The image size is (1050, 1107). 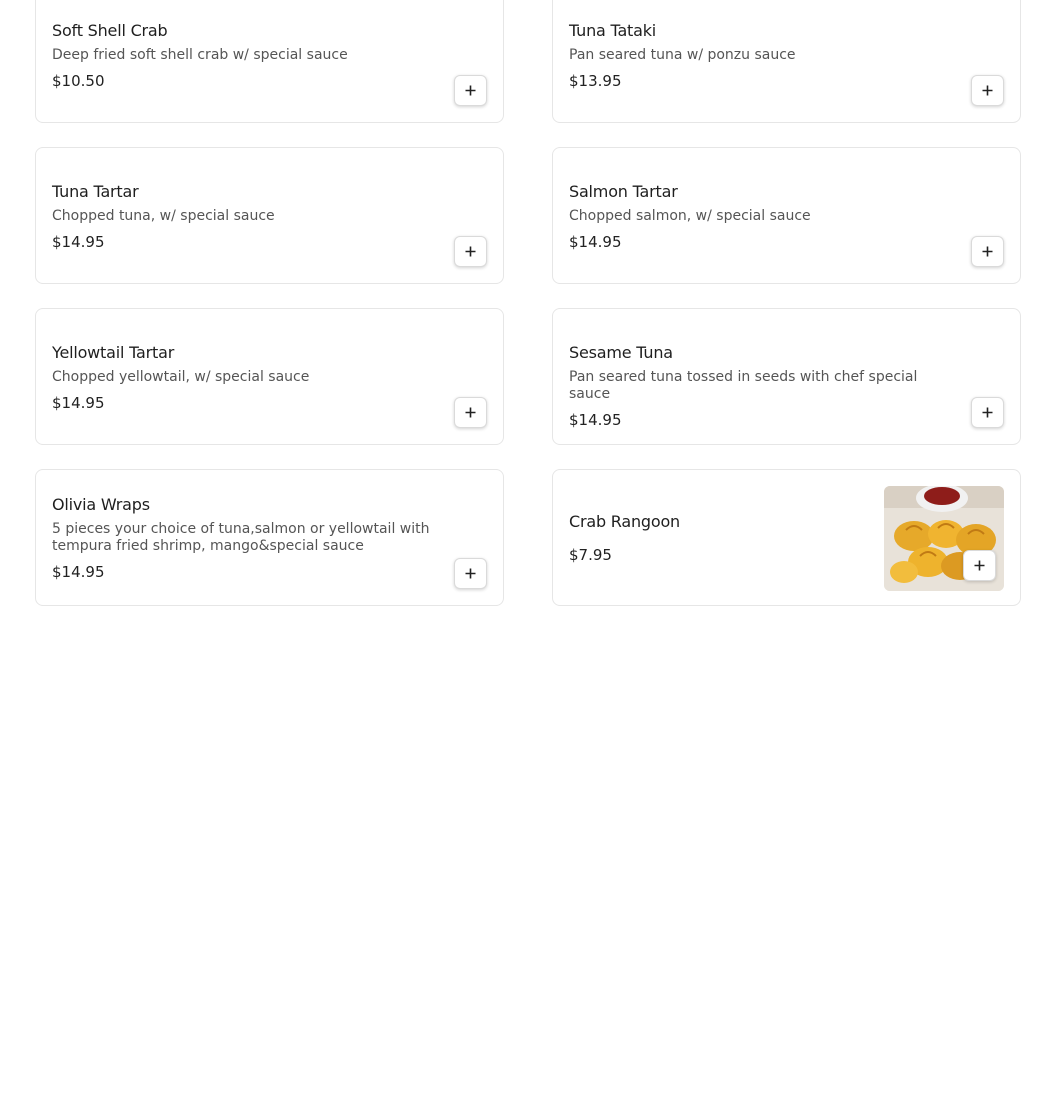 What do you see at coordinates (613, 30) in the screenshot?
I see `item-name: Tuna Tataki` at bounding box center [613, 30].